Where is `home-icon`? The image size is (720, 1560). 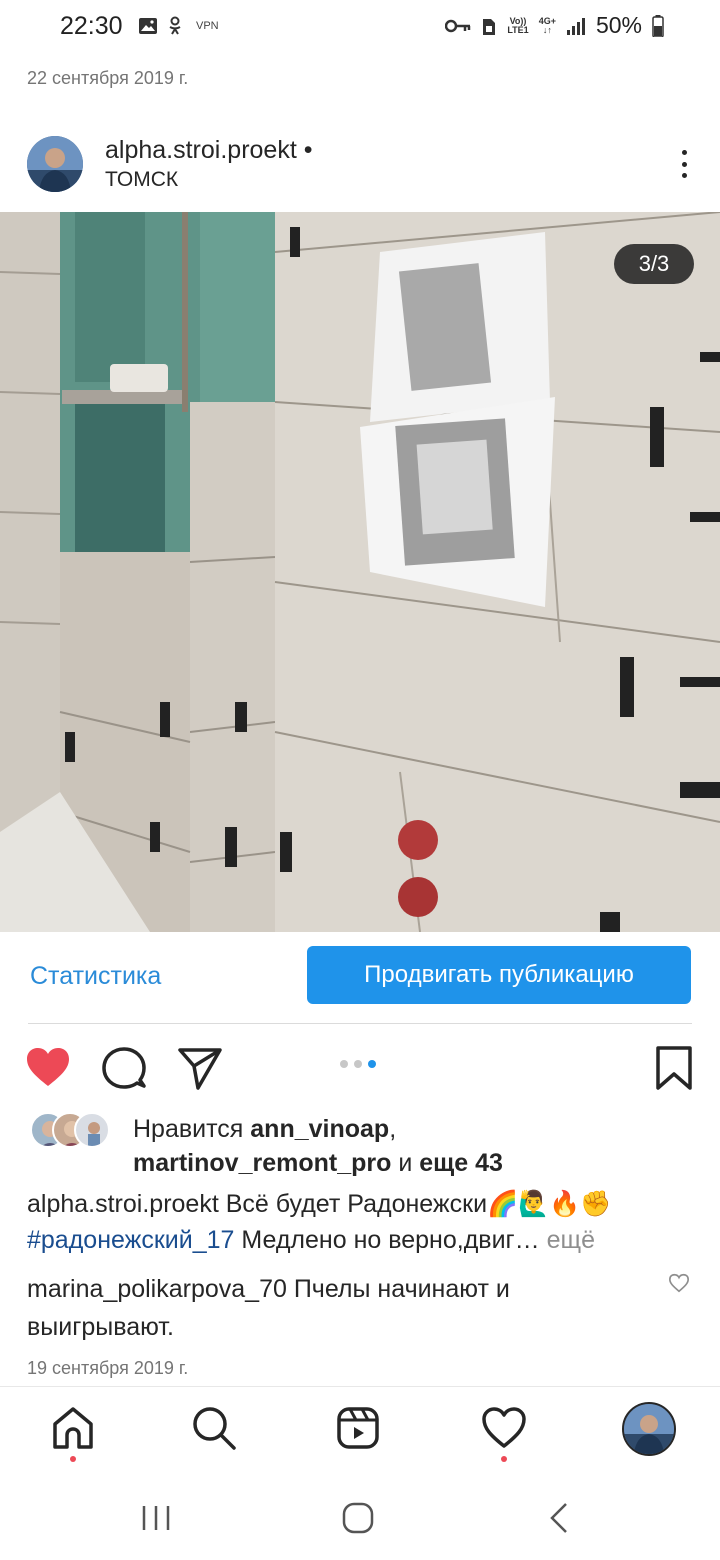 home-icon is located at coordinates (73, 1428).